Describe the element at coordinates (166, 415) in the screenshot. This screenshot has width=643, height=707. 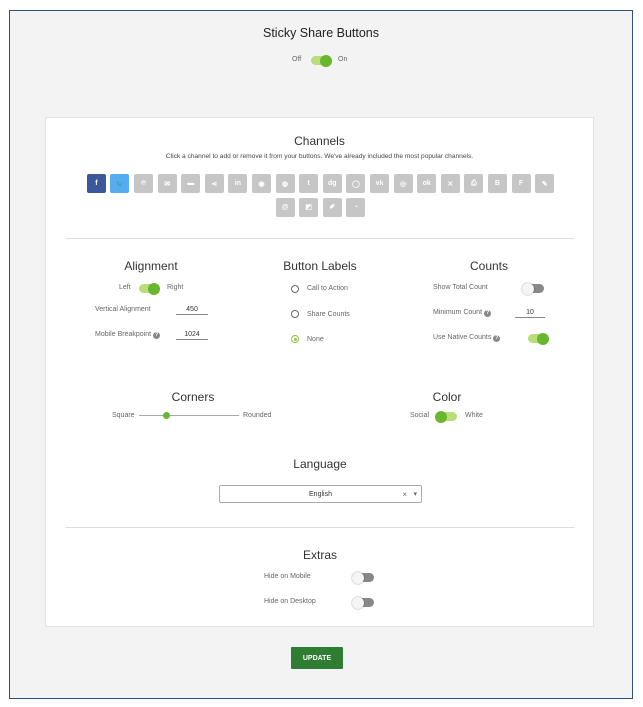
I see `corners-slider-handle` at that location.